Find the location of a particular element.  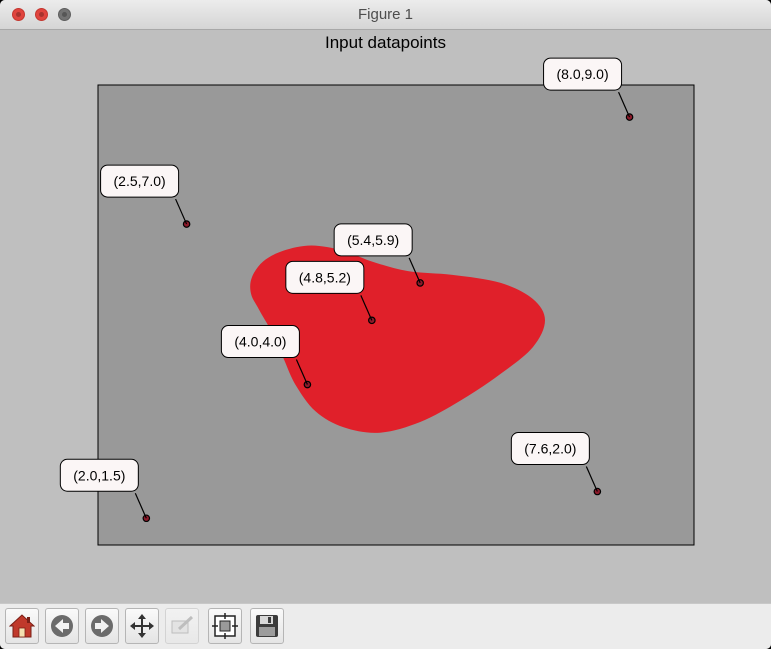

annotation-text: (4.8,5.2) is located at coordinates (325, 277).